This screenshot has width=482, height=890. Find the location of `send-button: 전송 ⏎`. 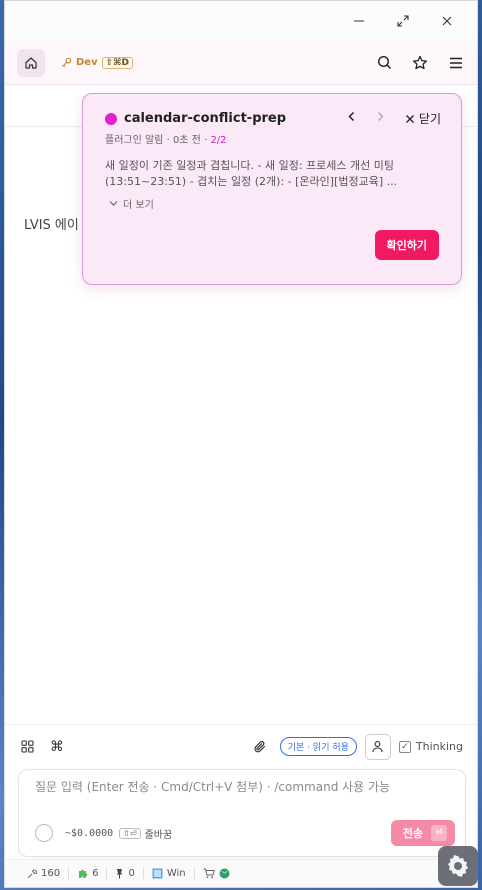

send-button: 전송 ⏎ is located at coordinates (422, 833).